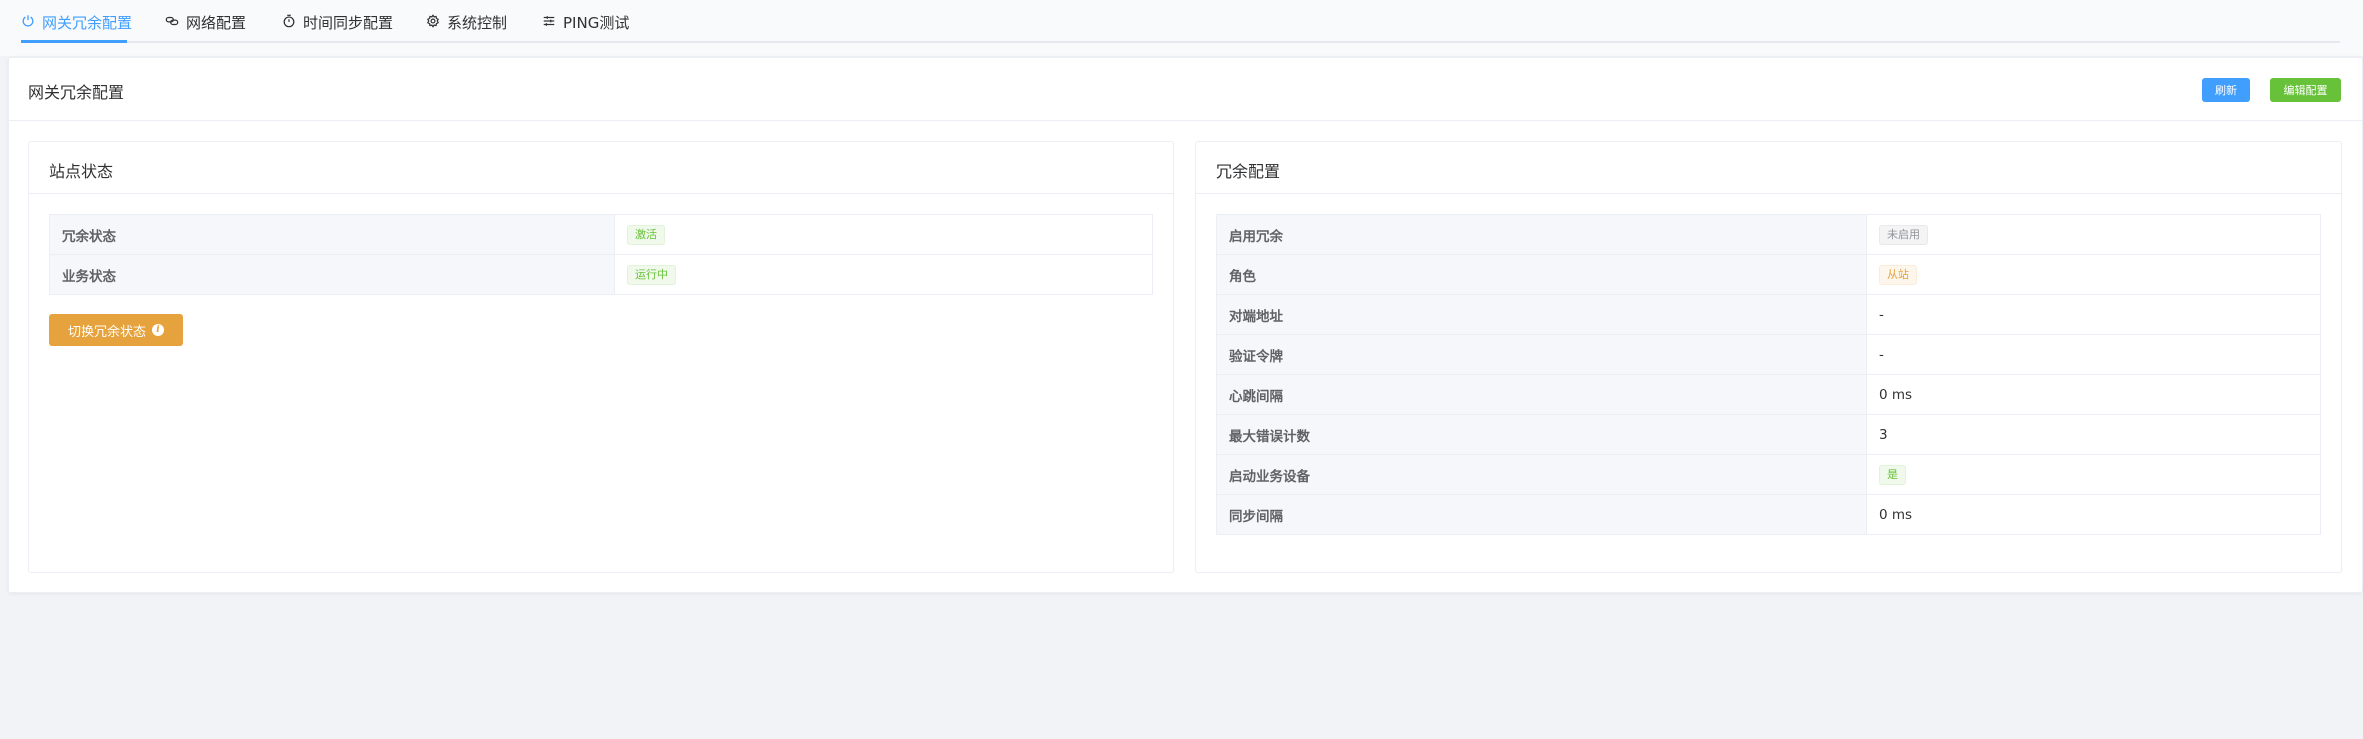 This screenshot has width=2363, height=739. I want to click on panel-title: 冗余配置, so click(1248, 171).